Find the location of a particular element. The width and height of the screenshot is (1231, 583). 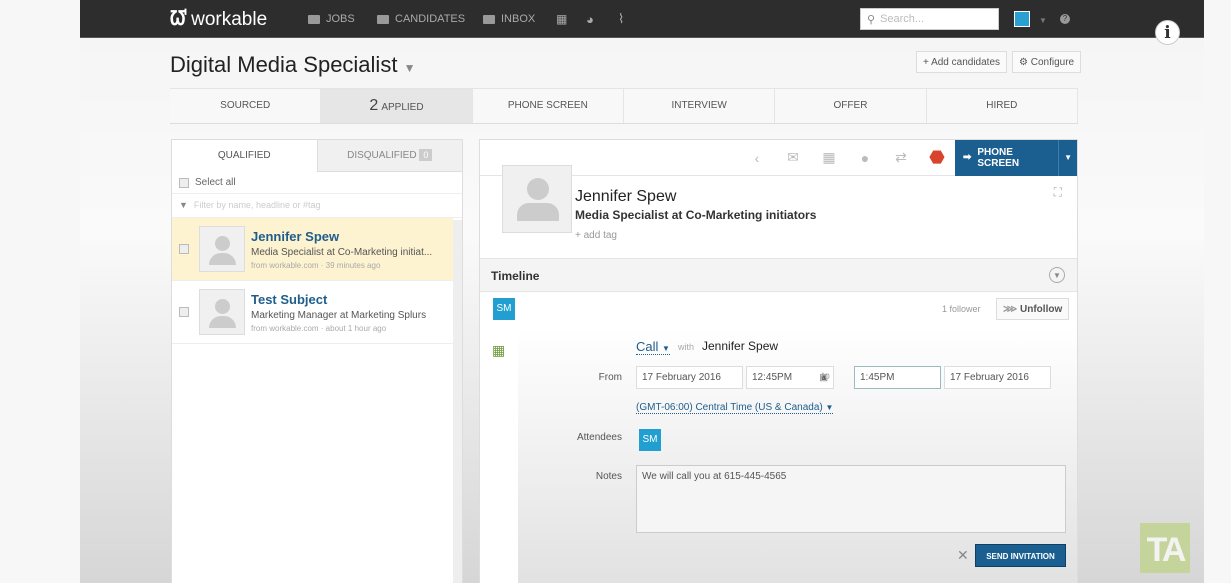

nav-label: JOBS is located at coordinates (340, 19).